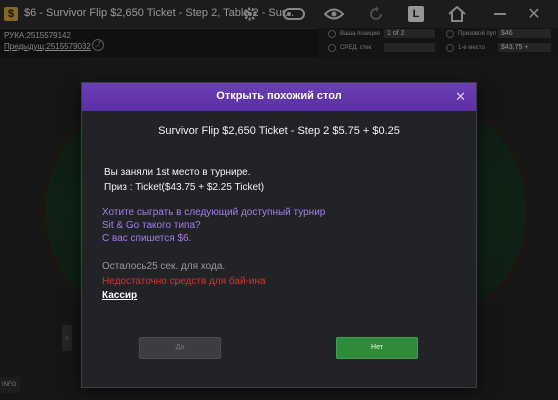 Image resolution: width=558 pixels, height=400 pixels. Describe the element at coordinates (119, 295) in the screenshot. I see `cashier-link: Кассир` at that location.